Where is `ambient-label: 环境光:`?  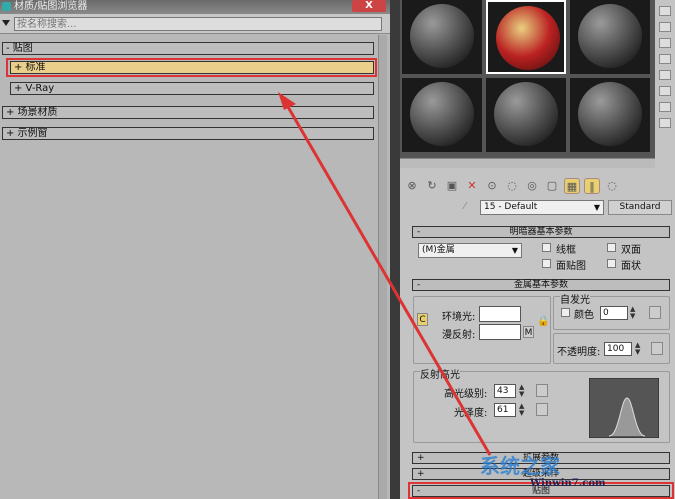 ambient-label: 环境光: is located at coordinates (459, 317).